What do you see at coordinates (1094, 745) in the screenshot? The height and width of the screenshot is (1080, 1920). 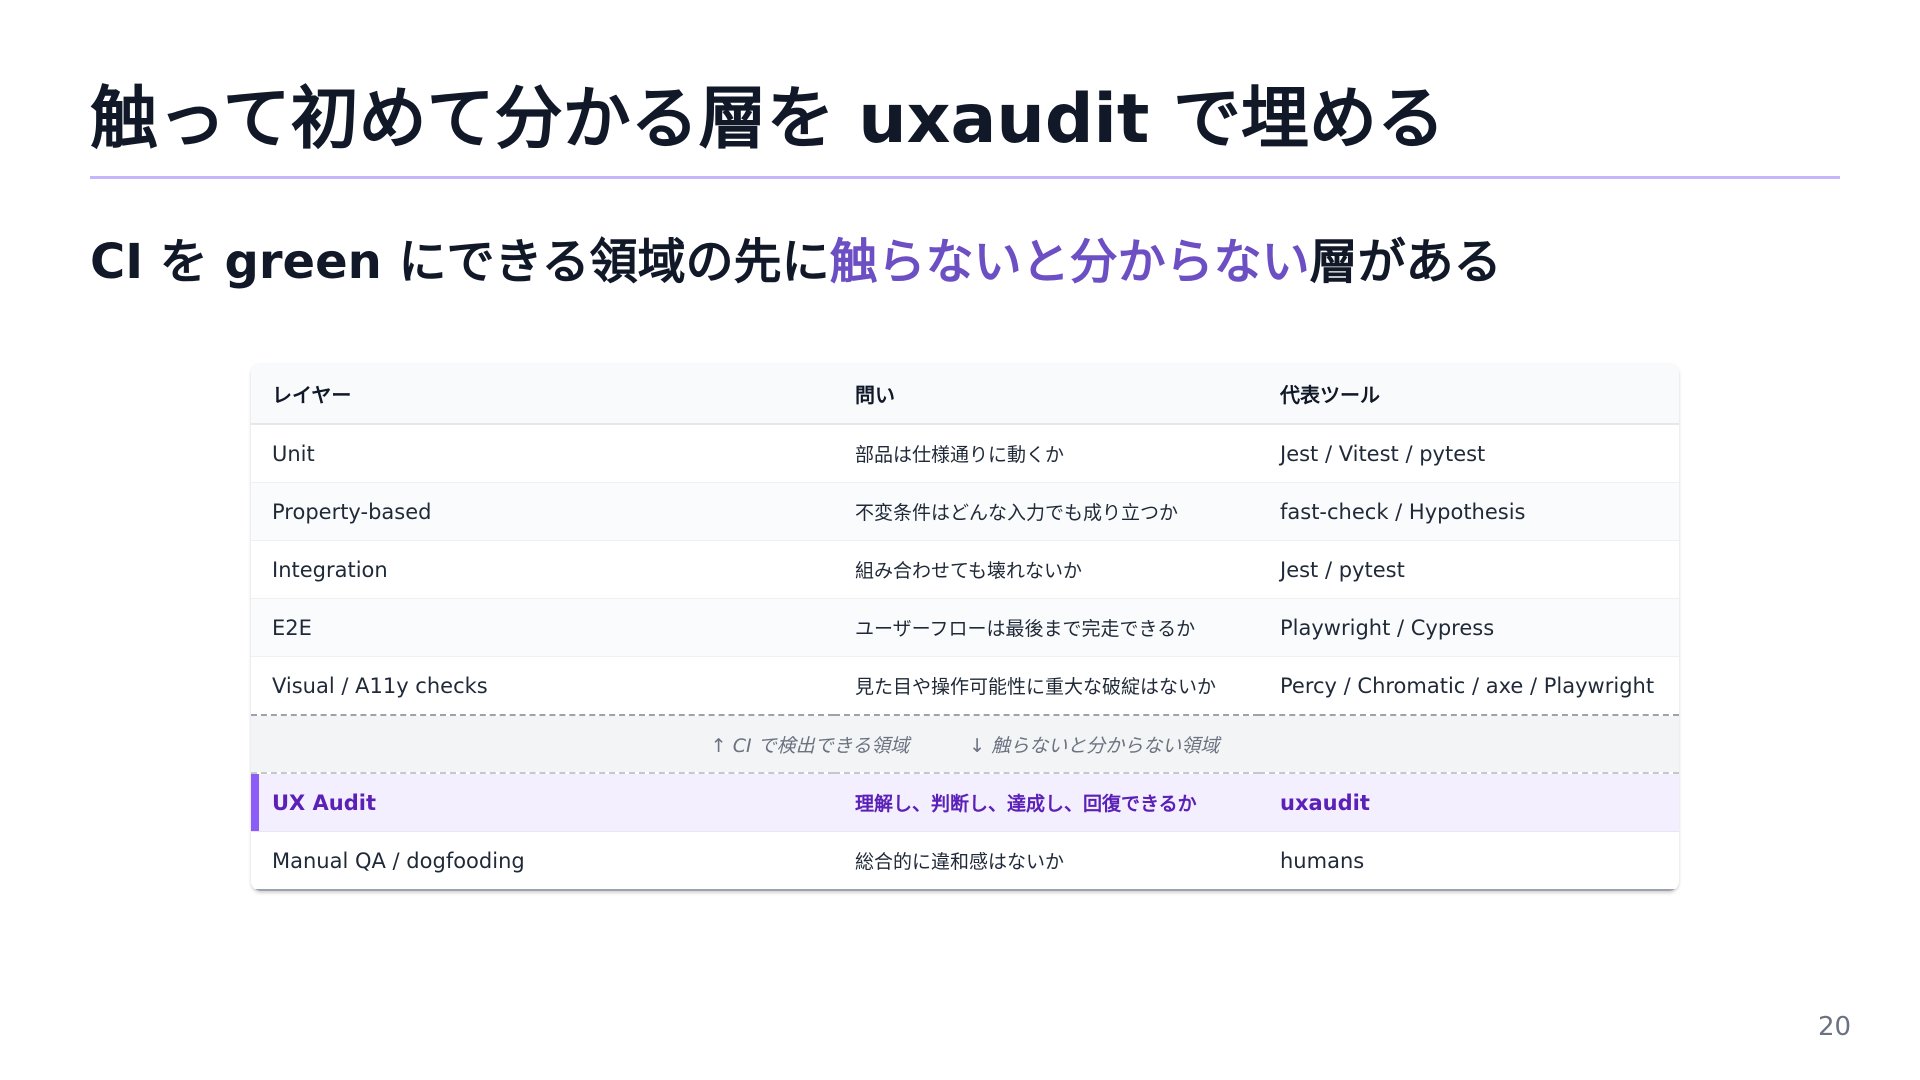 I see `divider-label-below: ↓ 触らないと分からない領域` at bounding box center [1094, 745].